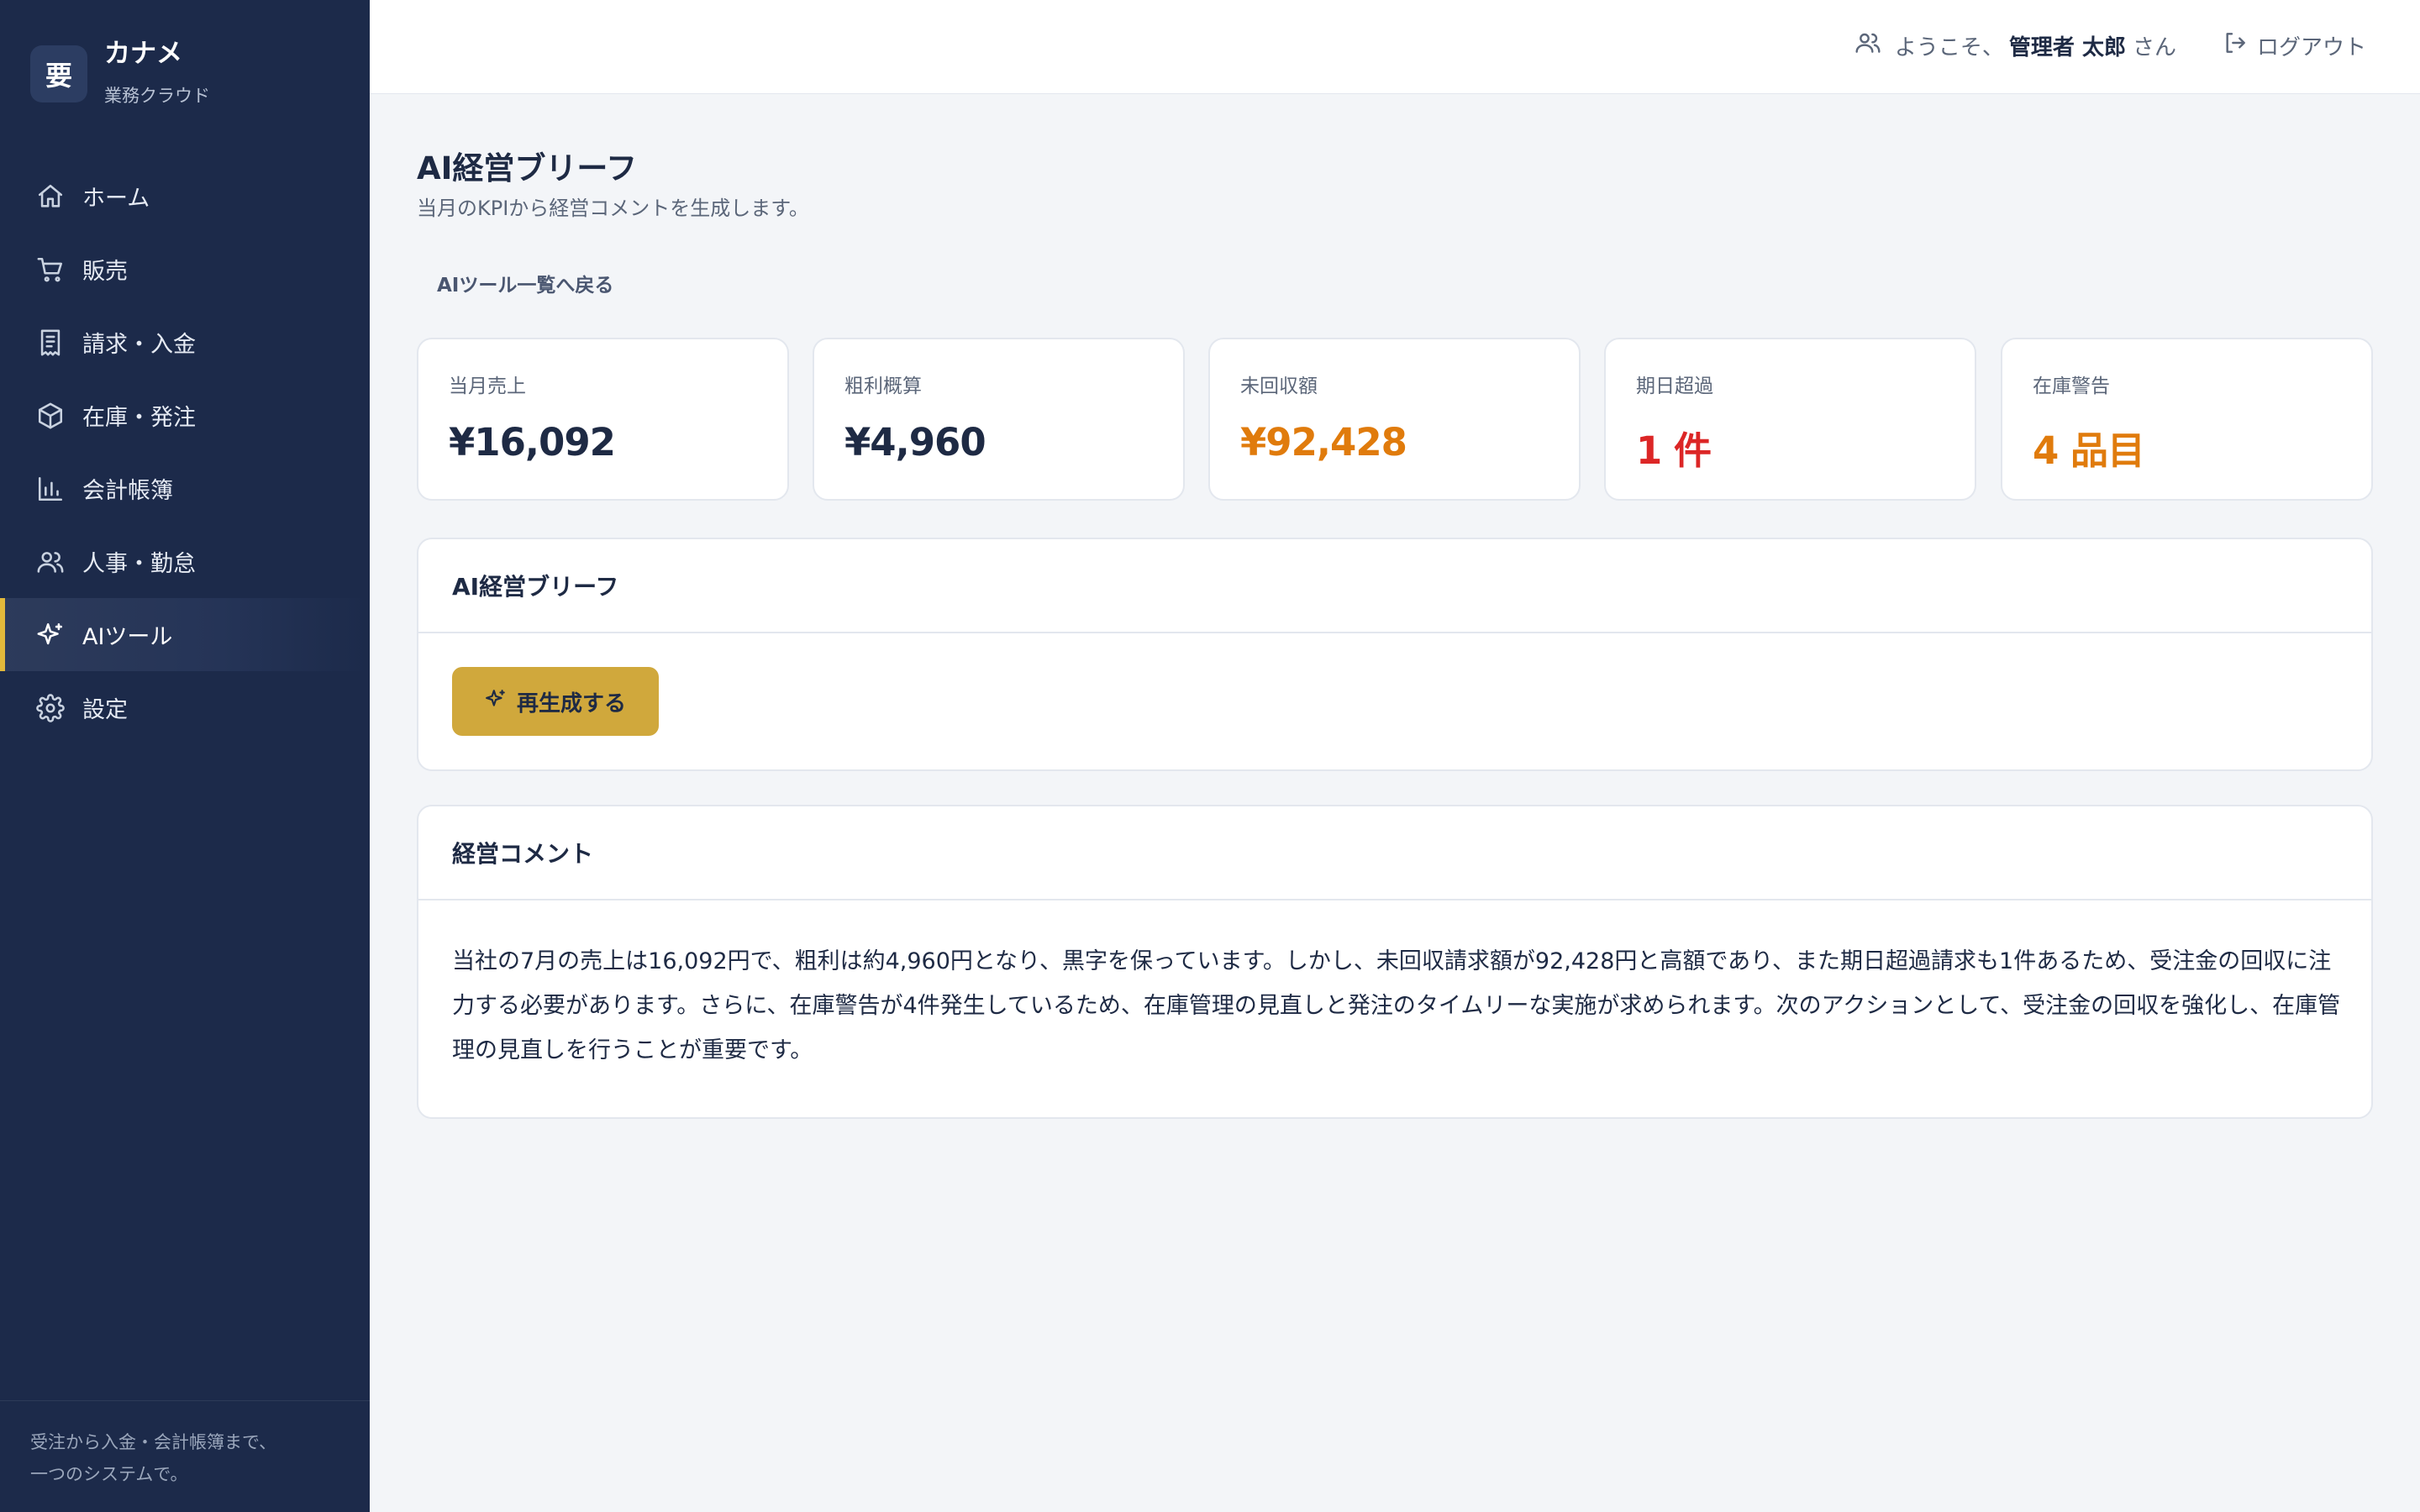  Describe the element at coordinates (1674, 450) in the screenshot. I see `kpi-value: 1 件` at that location.